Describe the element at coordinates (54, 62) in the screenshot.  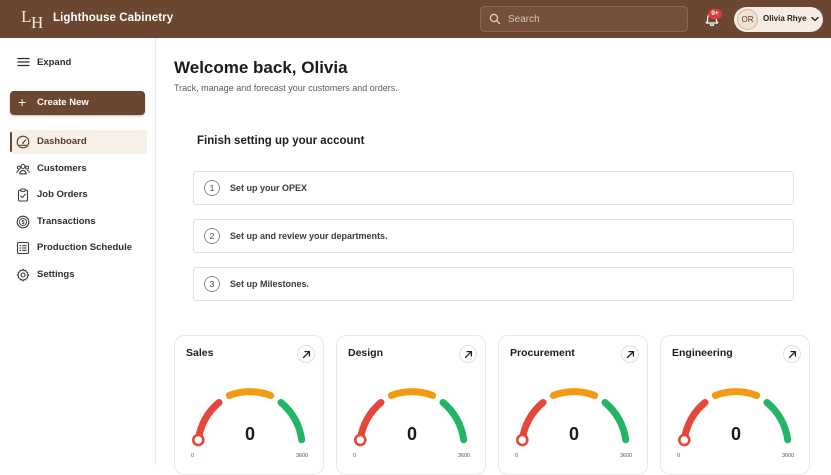
I see `expand-label: Expand` at that location.